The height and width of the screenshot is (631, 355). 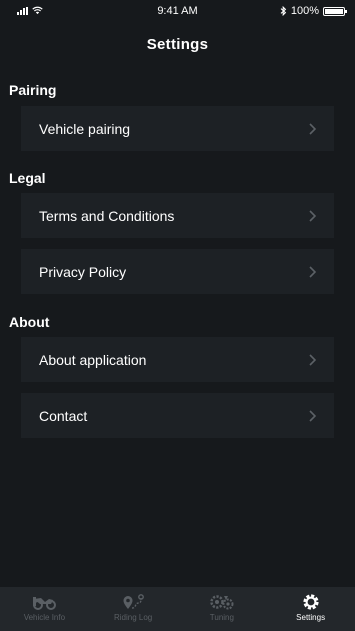 What do you see at coordinates (311, 602) in the screenshot?
I see `gear-icon` at bounding box center [311, 602].